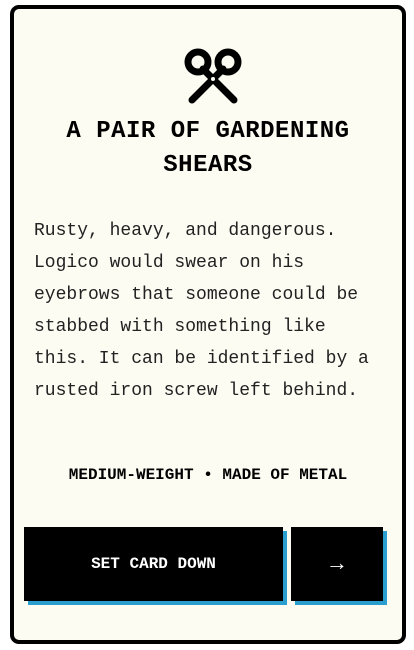  What do you see at coordinates (153, 564) in the screenshot?
I see `set-card-down-button: SET CARD DOWN` at bounding box center [153, 564].